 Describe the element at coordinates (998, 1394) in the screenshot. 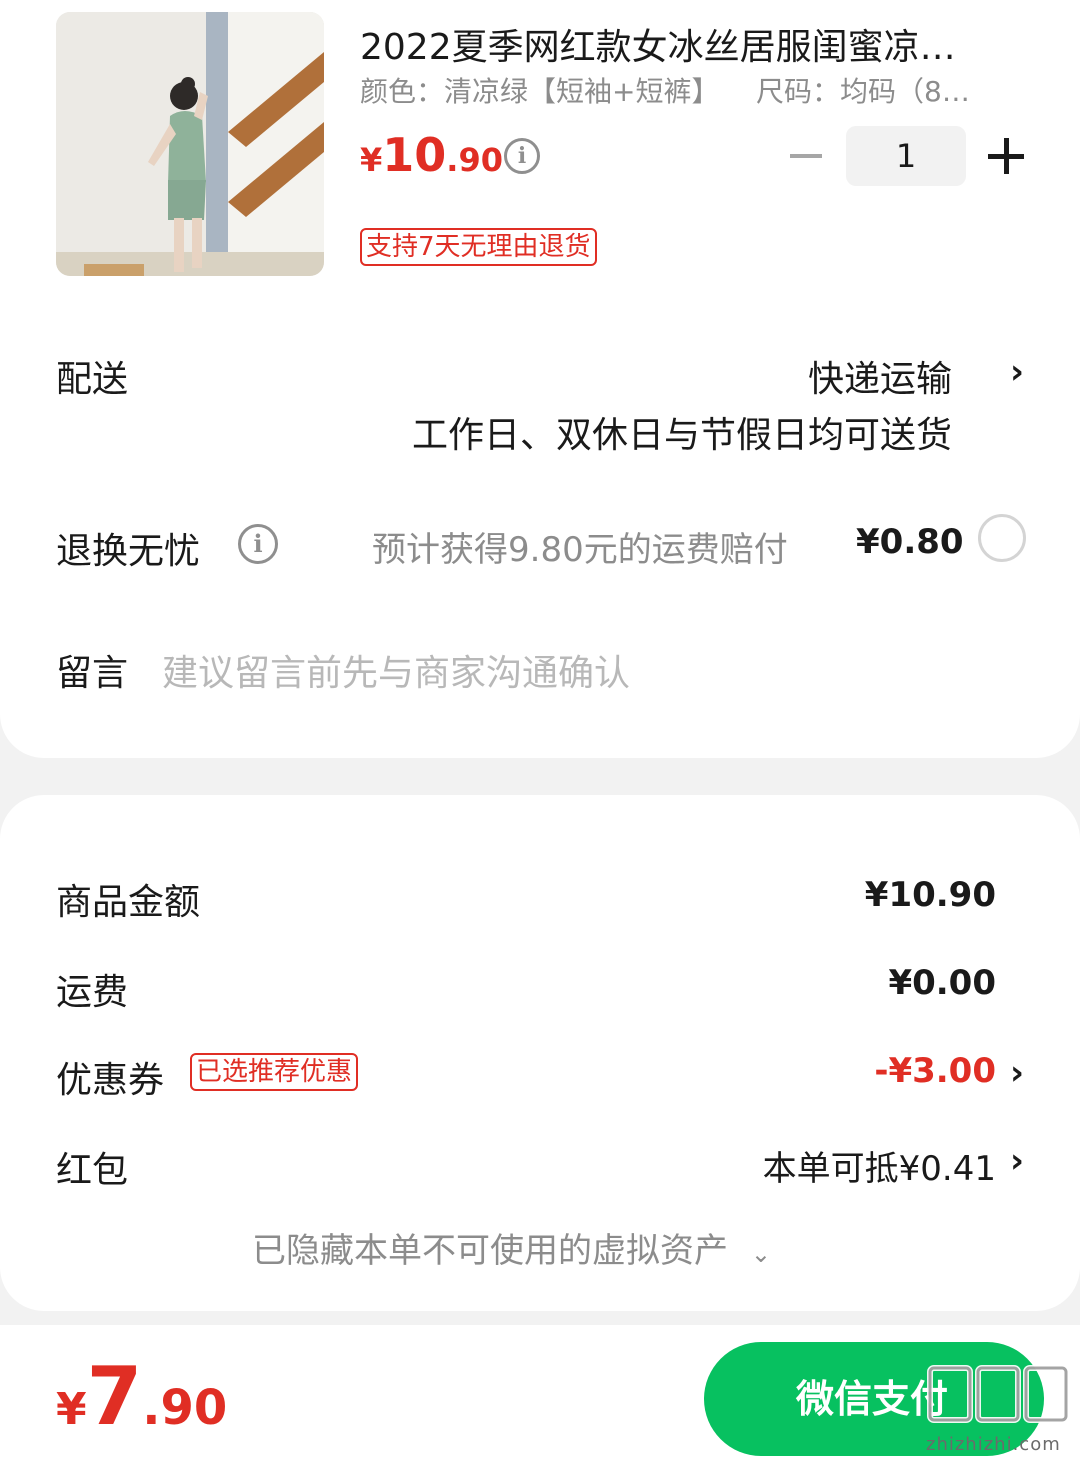

I see `watermark-logo-icon` at that location.